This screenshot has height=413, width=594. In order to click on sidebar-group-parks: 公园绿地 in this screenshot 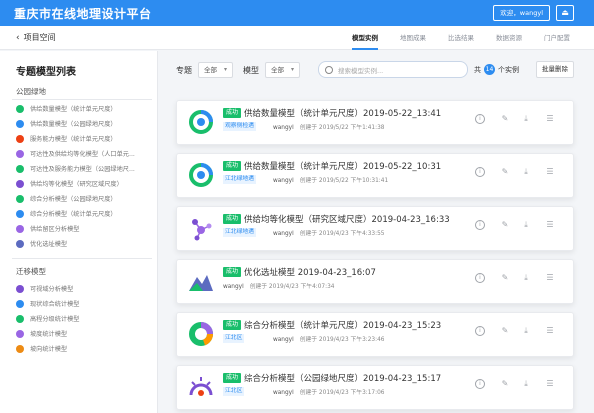, I will do `click(31, 91)`.